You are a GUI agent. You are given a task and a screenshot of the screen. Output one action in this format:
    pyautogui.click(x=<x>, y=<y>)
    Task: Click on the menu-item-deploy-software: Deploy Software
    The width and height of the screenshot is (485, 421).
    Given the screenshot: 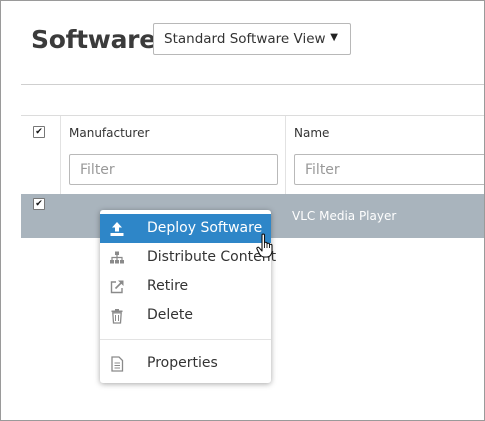 What is the action you would take?
    pyautogui.click(x=185, y=228)
    